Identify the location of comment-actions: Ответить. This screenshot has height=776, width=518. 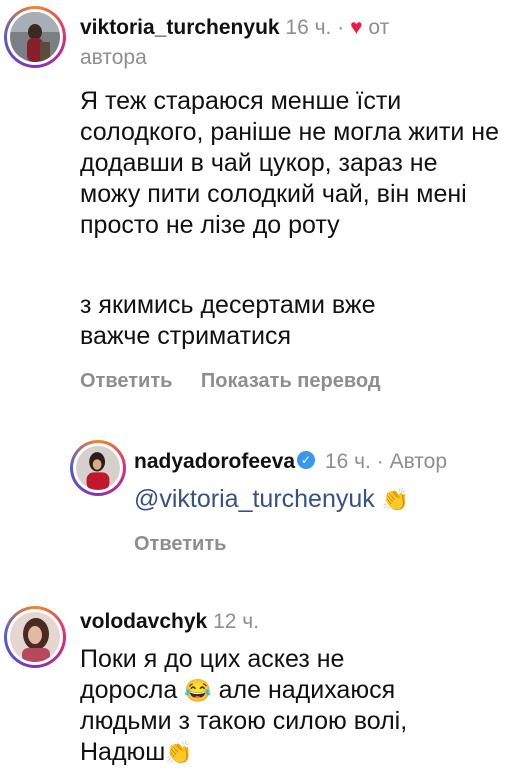
(180, 544).